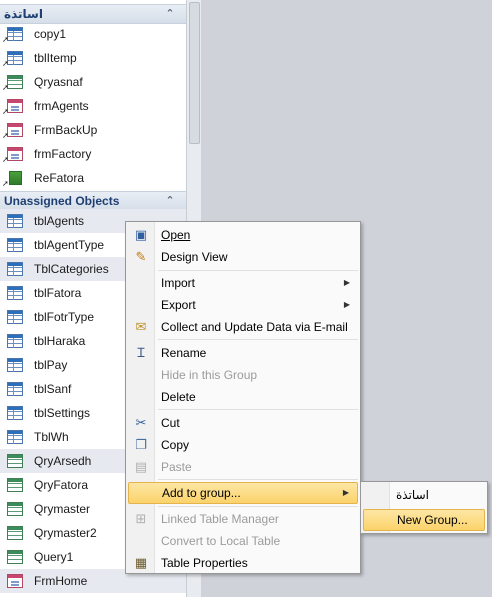  What do you see at coordinates (178, 283) in the screenshot?
I see `menu-item-label: Import` at bounding box center [178, 283].